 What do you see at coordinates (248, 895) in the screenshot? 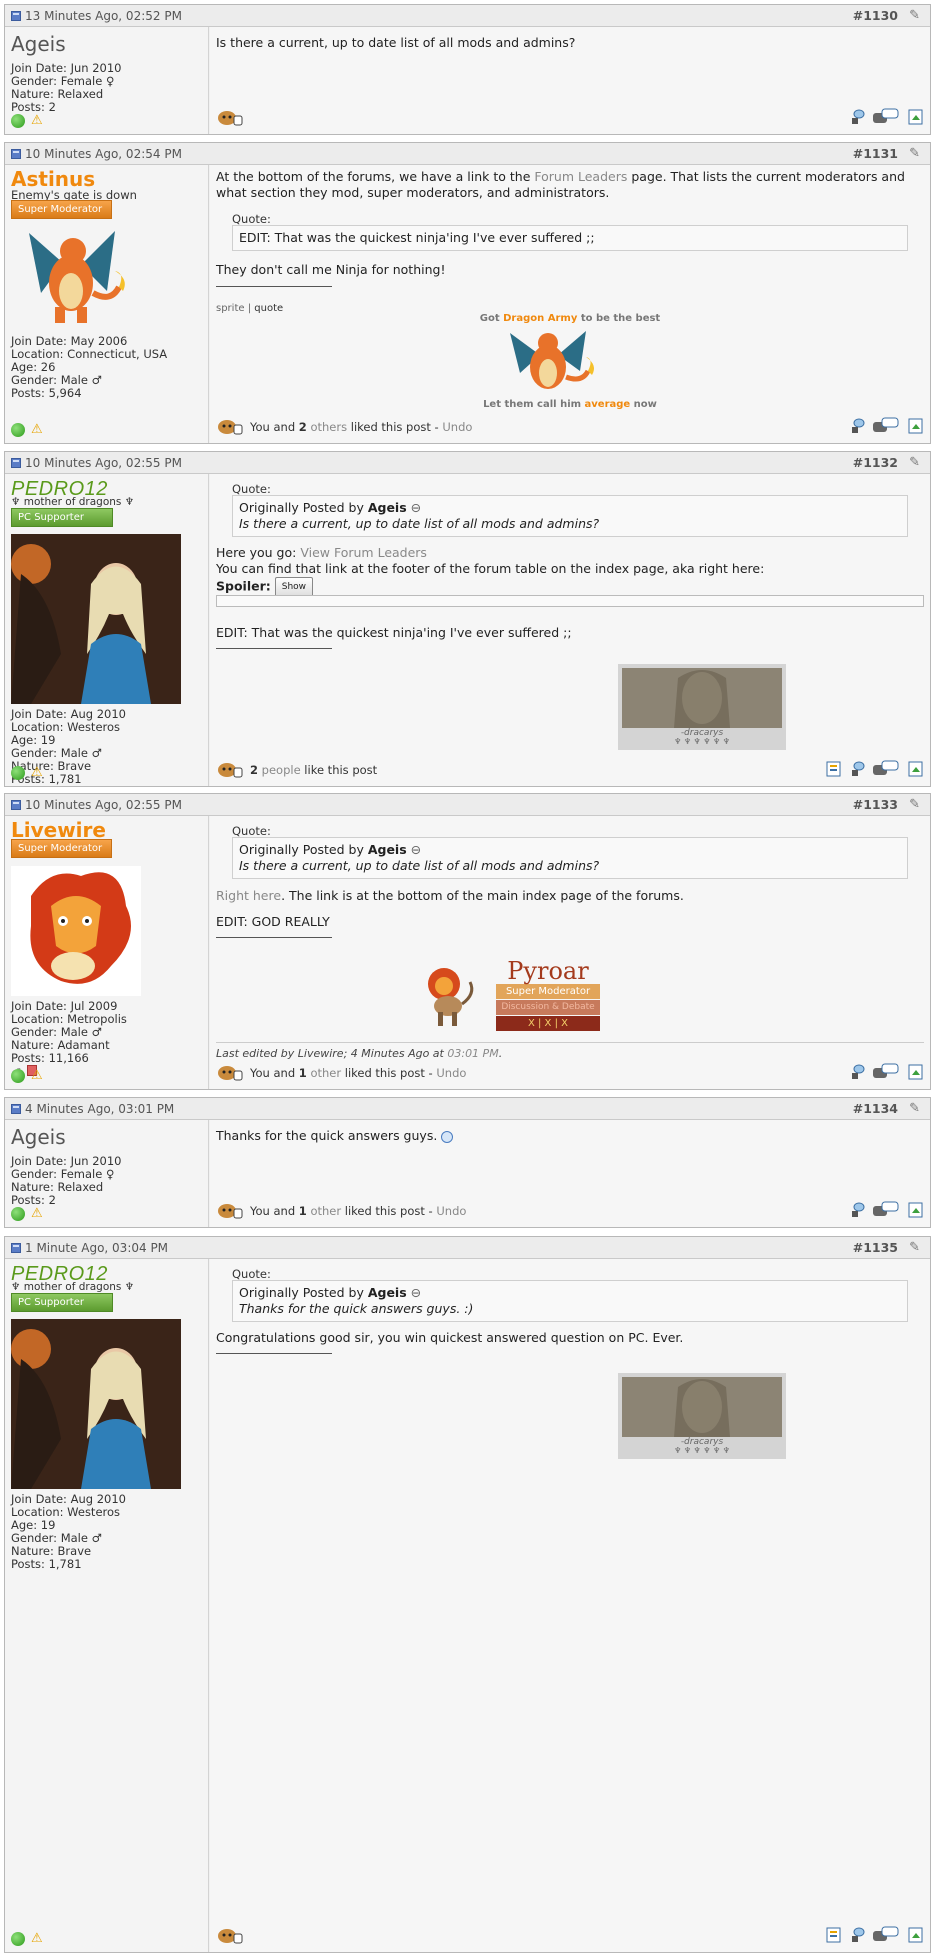
I see `right-here-link: Right here` at bounding box center [248, 895].